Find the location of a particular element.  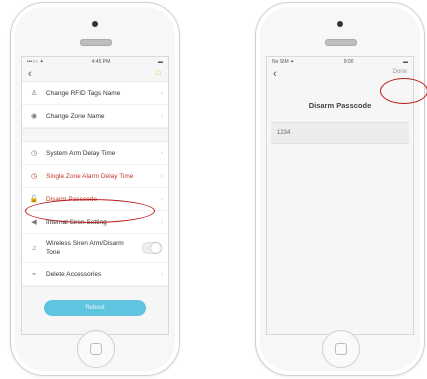

highlight-oval-disarm-passcode is located at coordinates (90, 211).